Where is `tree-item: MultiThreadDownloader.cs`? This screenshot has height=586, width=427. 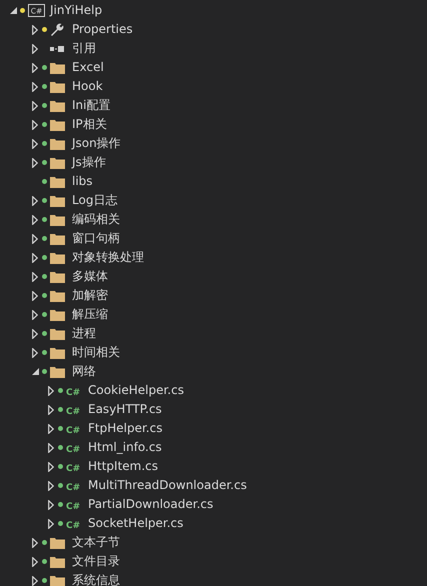 tree-item: MultiThreadDownloader.cs is located at coordinates (167, 485).